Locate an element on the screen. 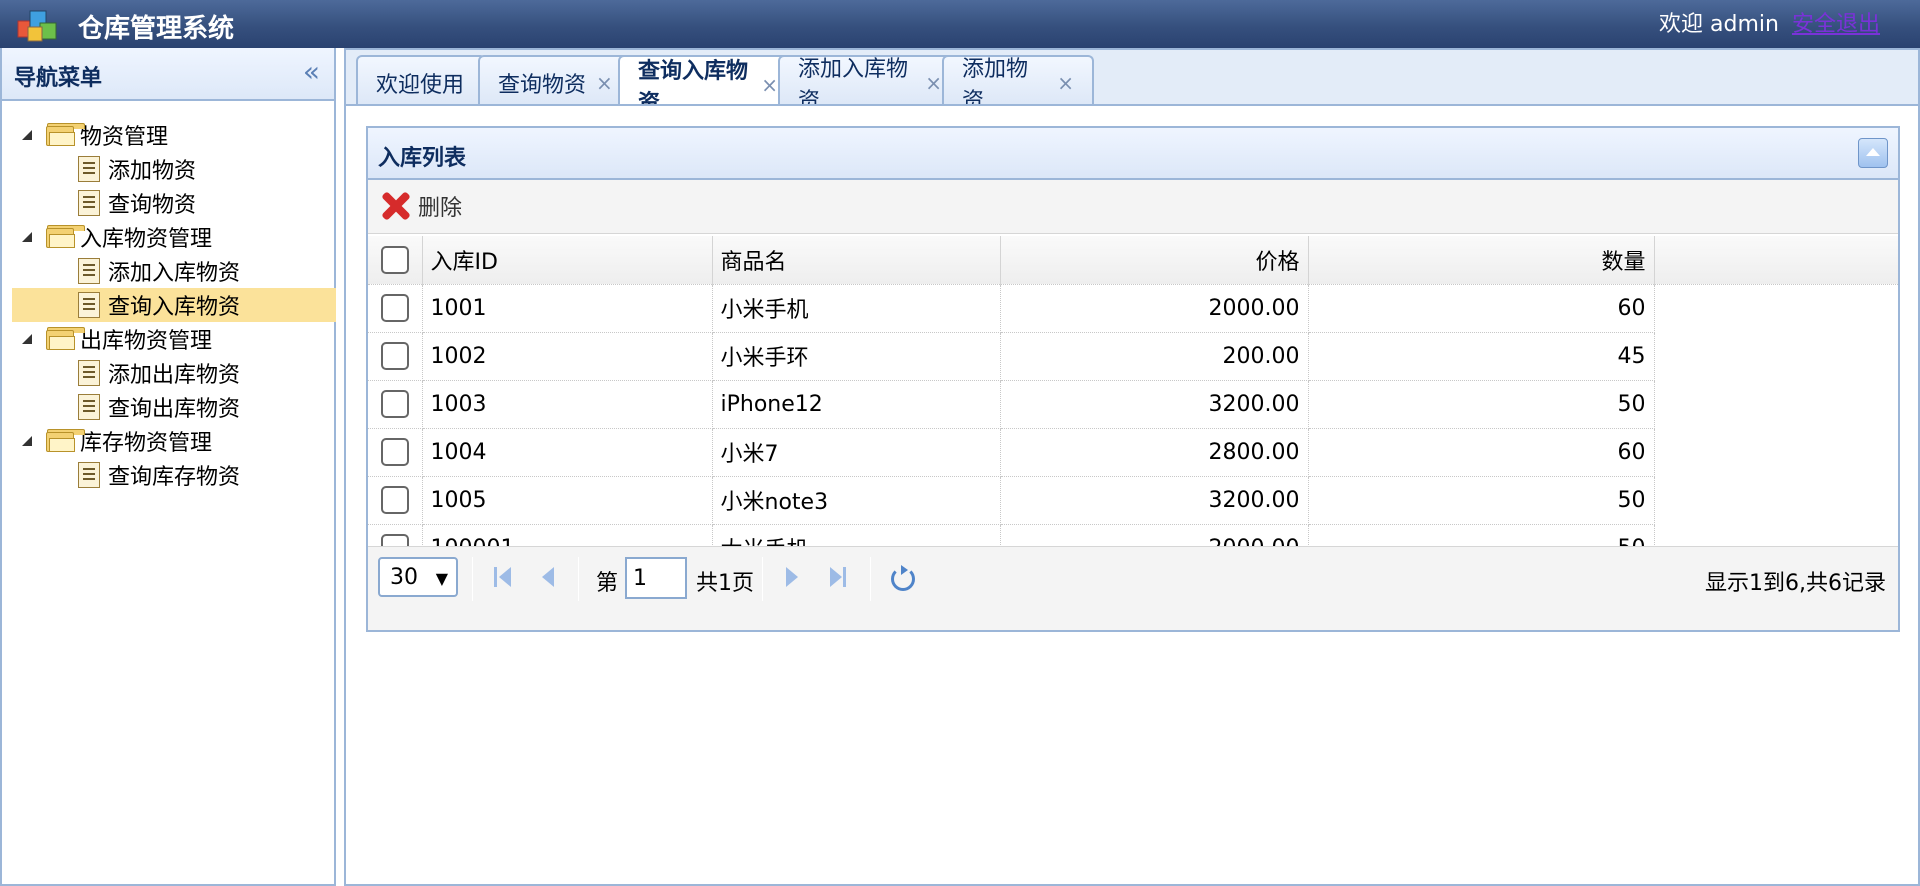  cell-id: 1002 is located at coordinates (567, 356).